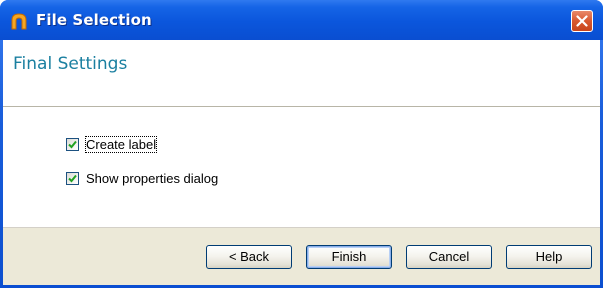 The width and height of the screenshot is (603, 288). Describe the element at coordinates (301, 20) in the screenshot. I see `title-bar: File Selection` at that location.